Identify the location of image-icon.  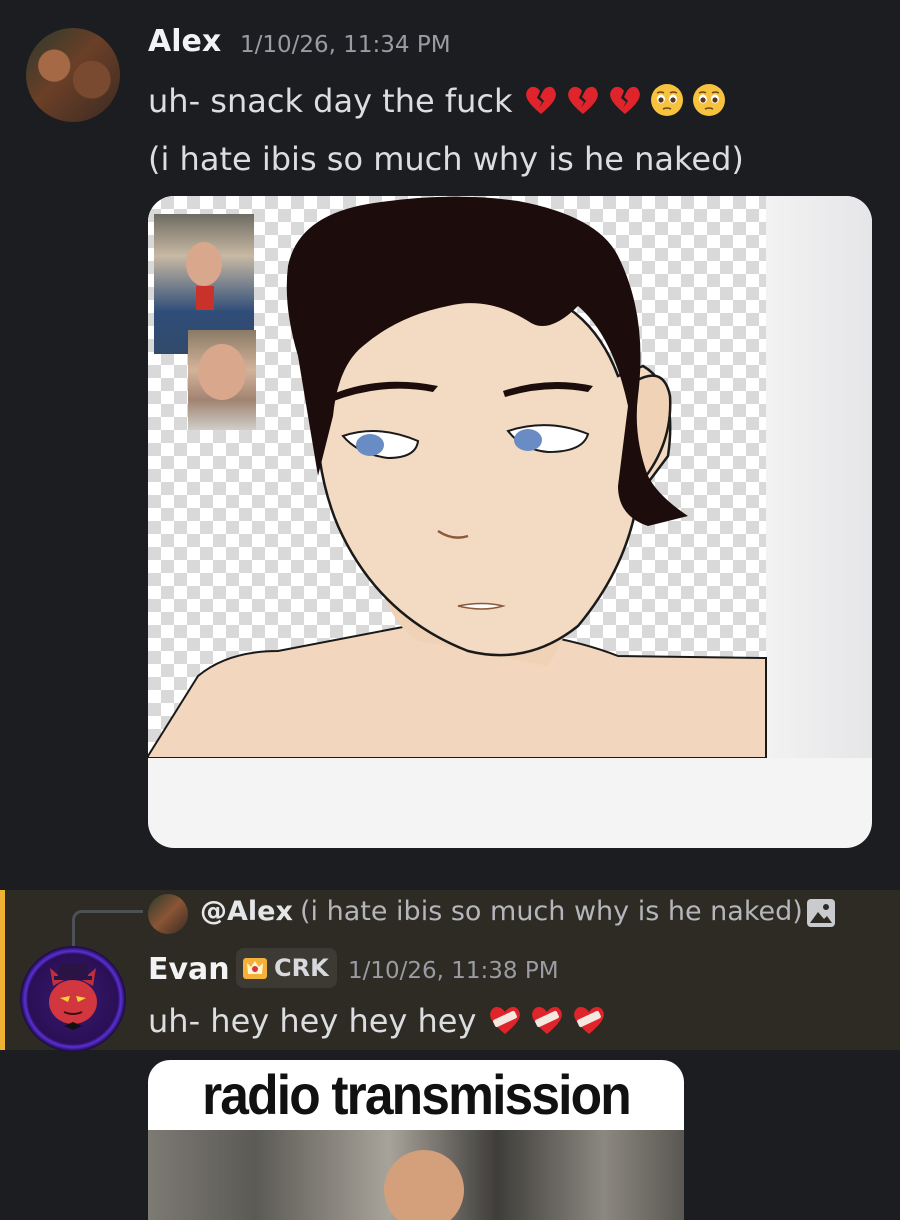
(821, 913).